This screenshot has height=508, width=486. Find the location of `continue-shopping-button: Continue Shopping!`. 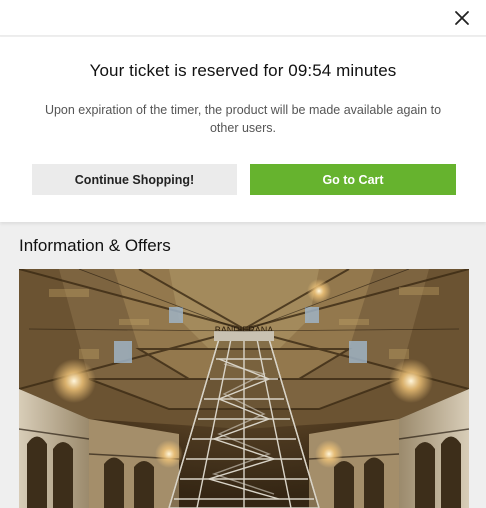

continue-shopping-button: Continue Shopping! is located at coordinates (134, 179).